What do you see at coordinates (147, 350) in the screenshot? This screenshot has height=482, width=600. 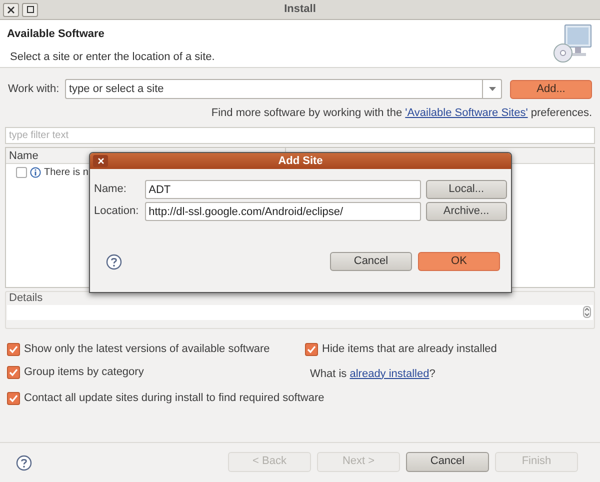 I see `option-label: Show only the latest versions of available software` at bounding box center [147, 350].